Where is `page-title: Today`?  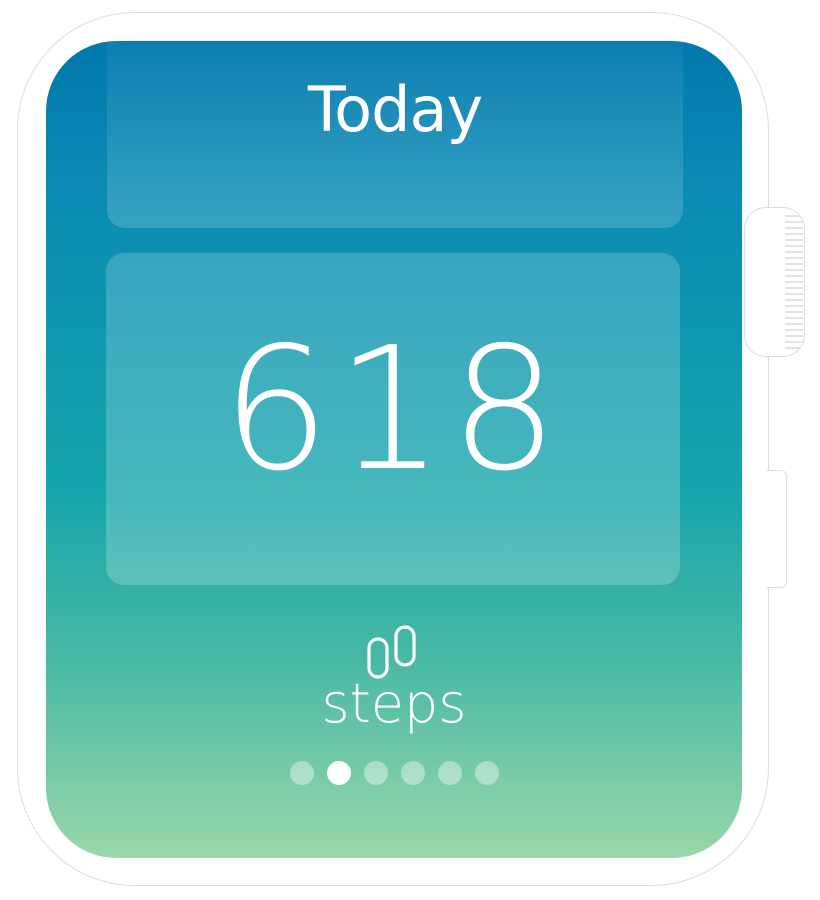
page-title: Today is located at coordinates (395, 109).